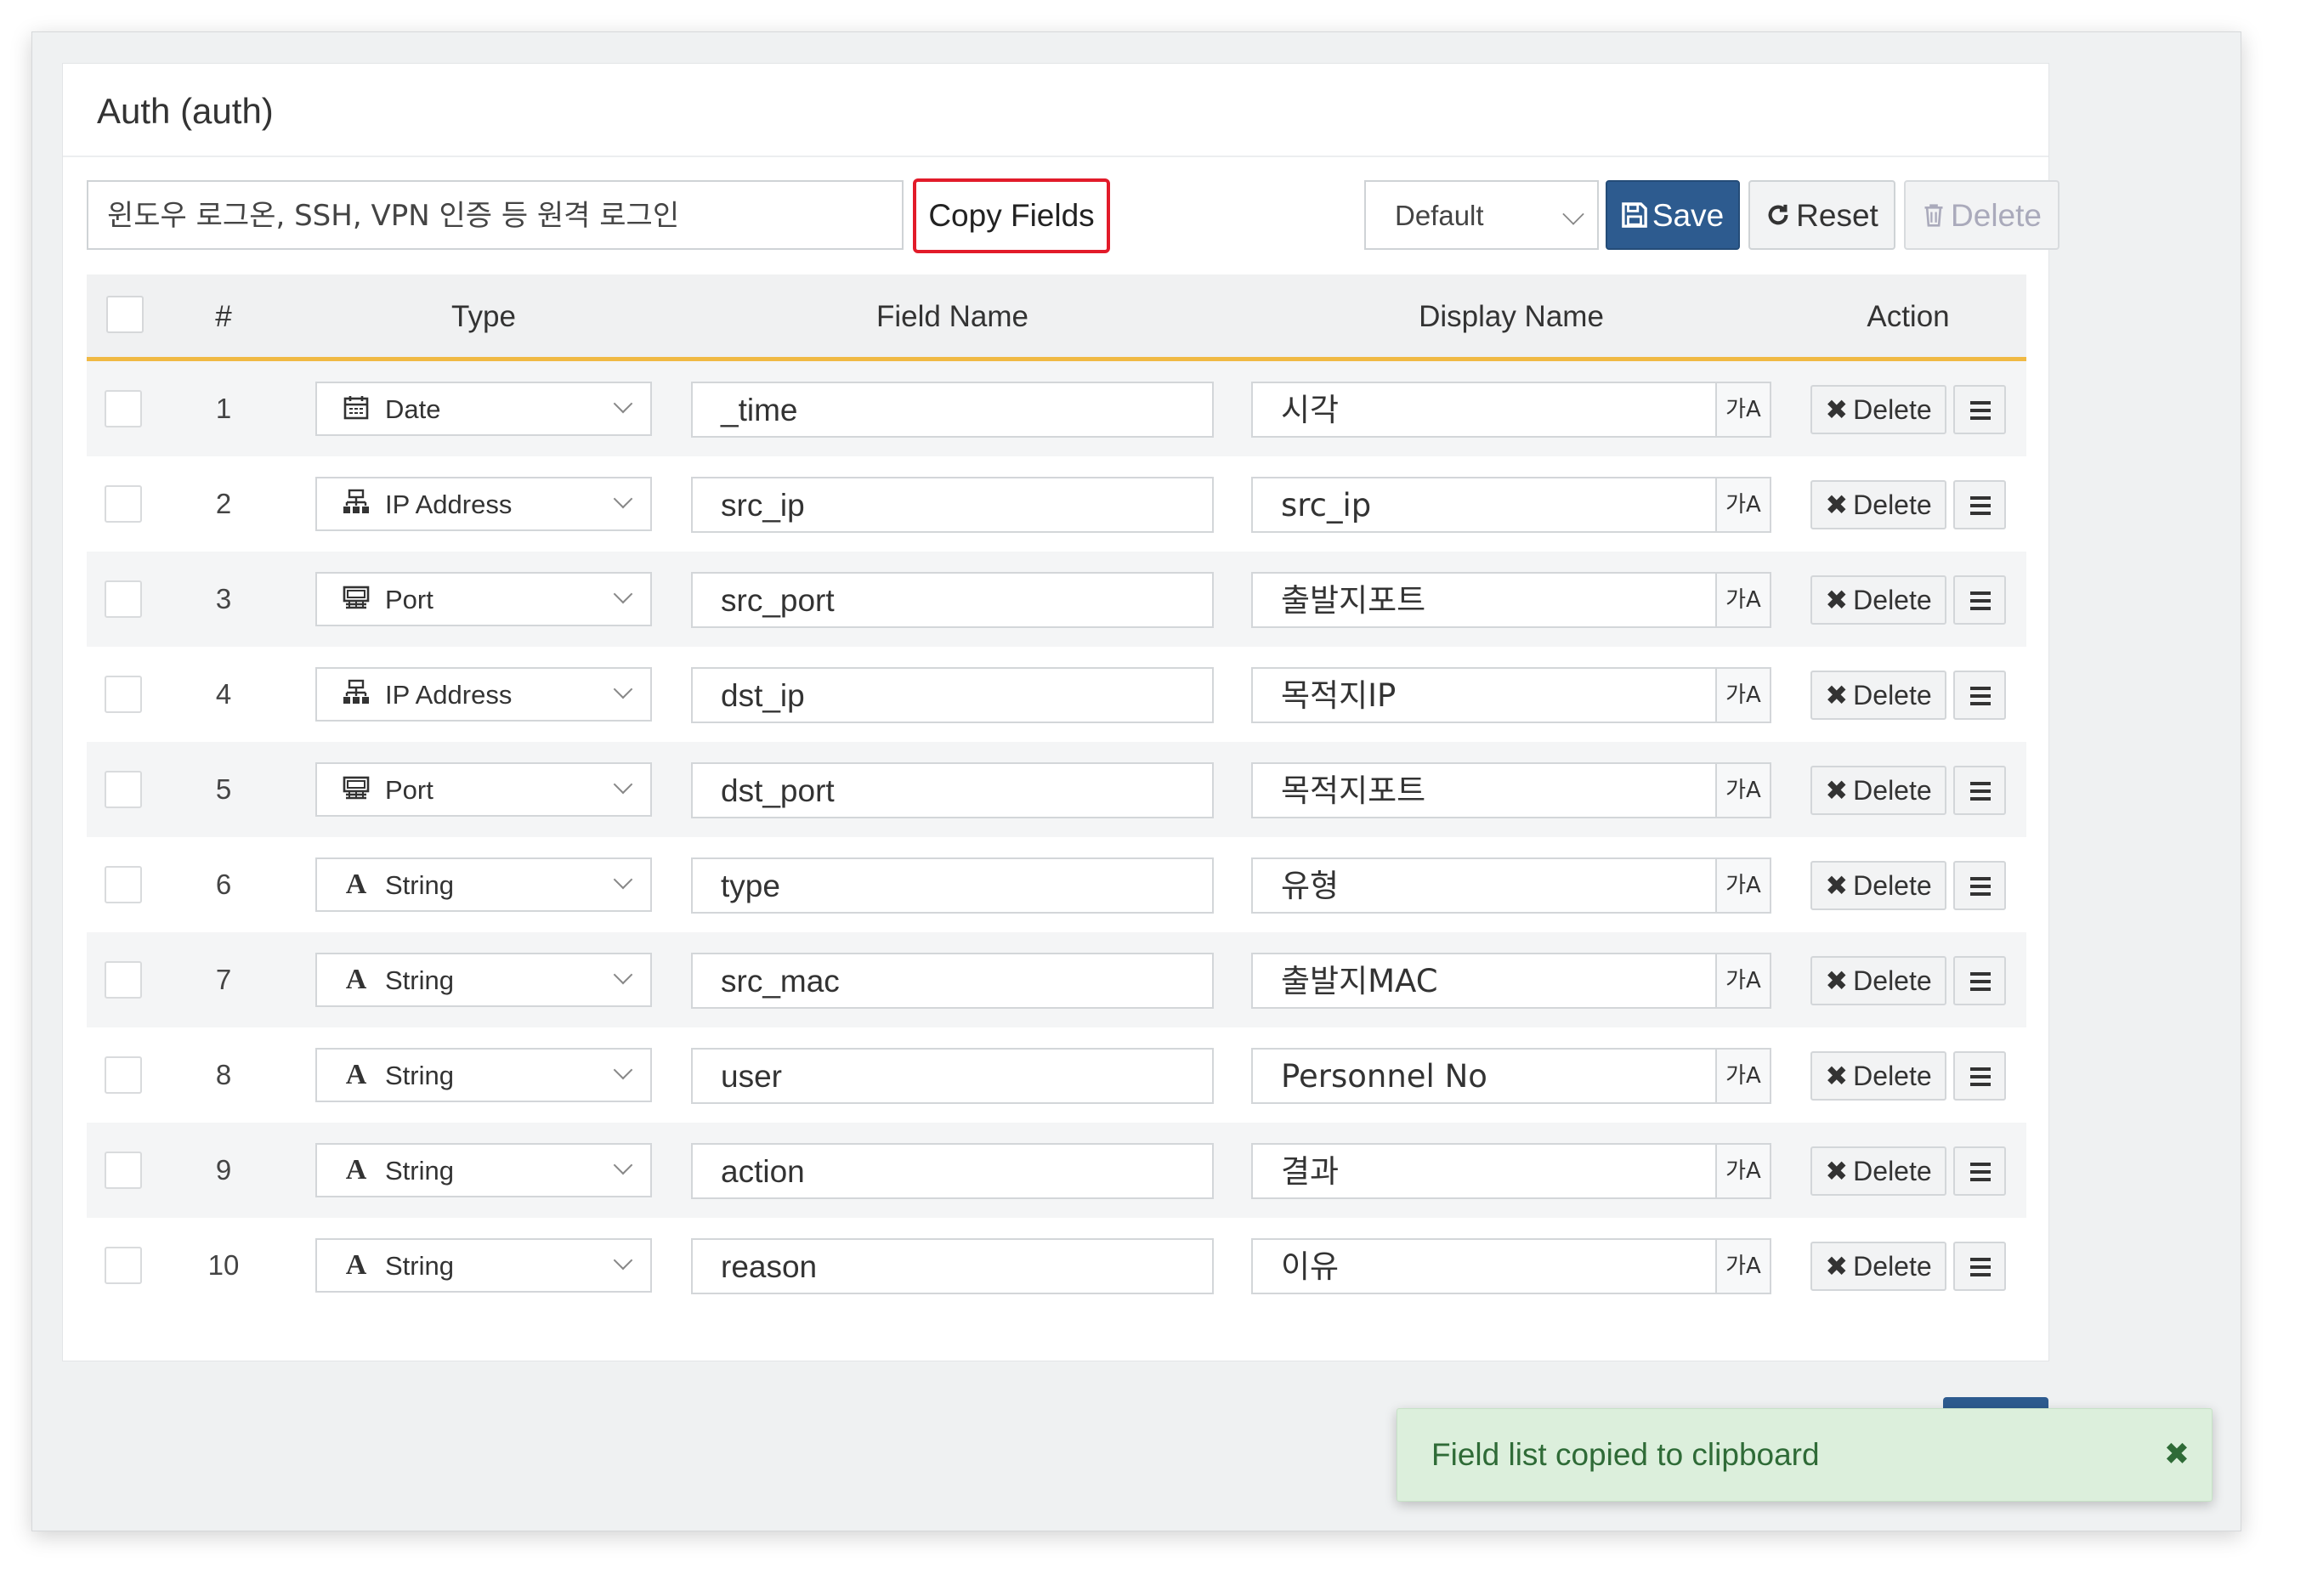 The image size is (2306, 1596). What do you see at coordinates (1484, 600) in the screenshot?
I see `display-name-input: 출발지포트` at bounding box center [1484, 600].